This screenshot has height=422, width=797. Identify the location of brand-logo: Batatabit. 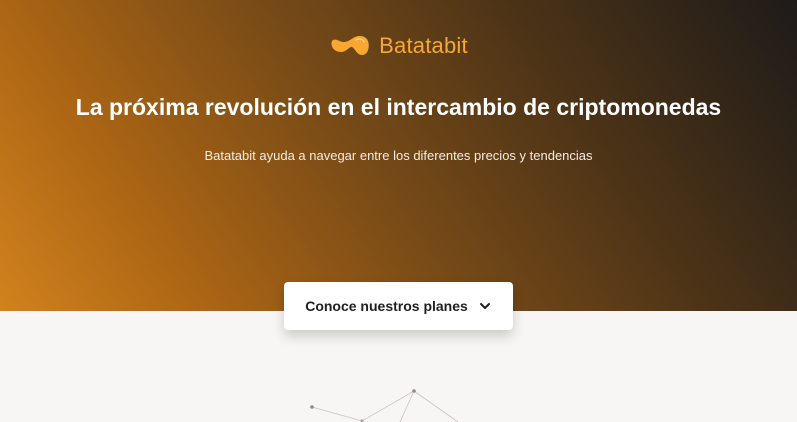
(398, 46).